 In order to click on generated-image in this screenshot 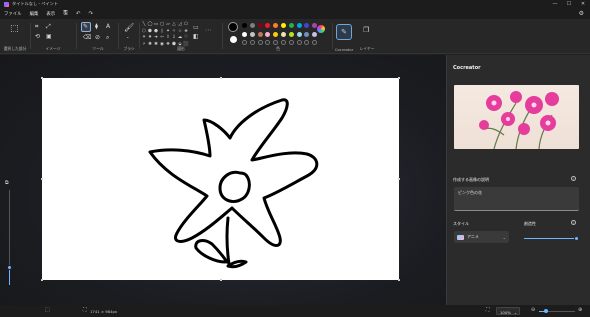, I will do `click(516, 117)`.